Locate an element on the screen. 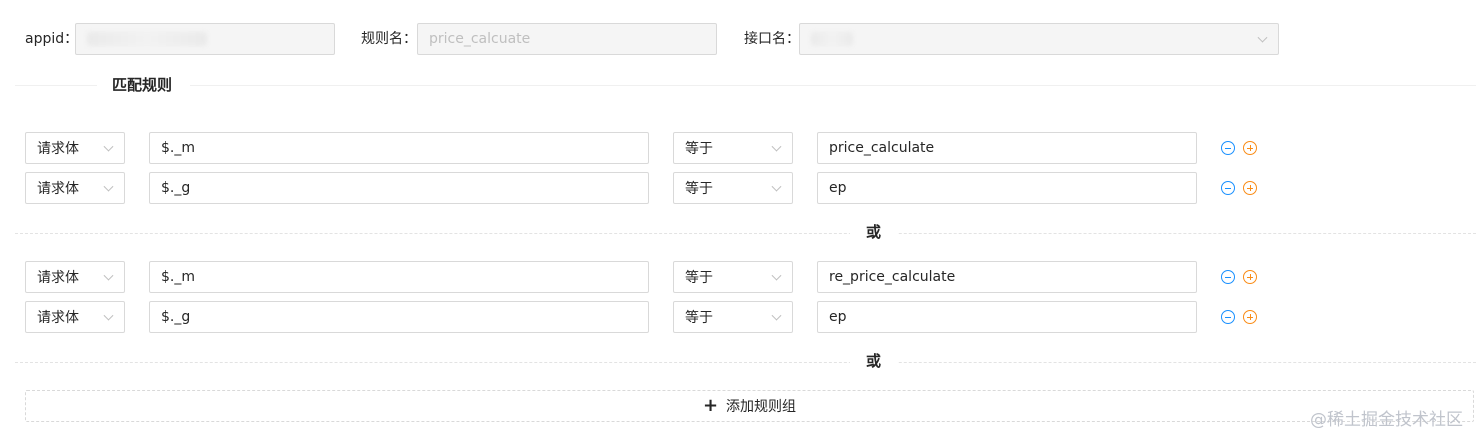 The width and height of the screenshot is (1476, 434). add-rule-group-button: + 添加规则组 is located at coordinates (749, 406).